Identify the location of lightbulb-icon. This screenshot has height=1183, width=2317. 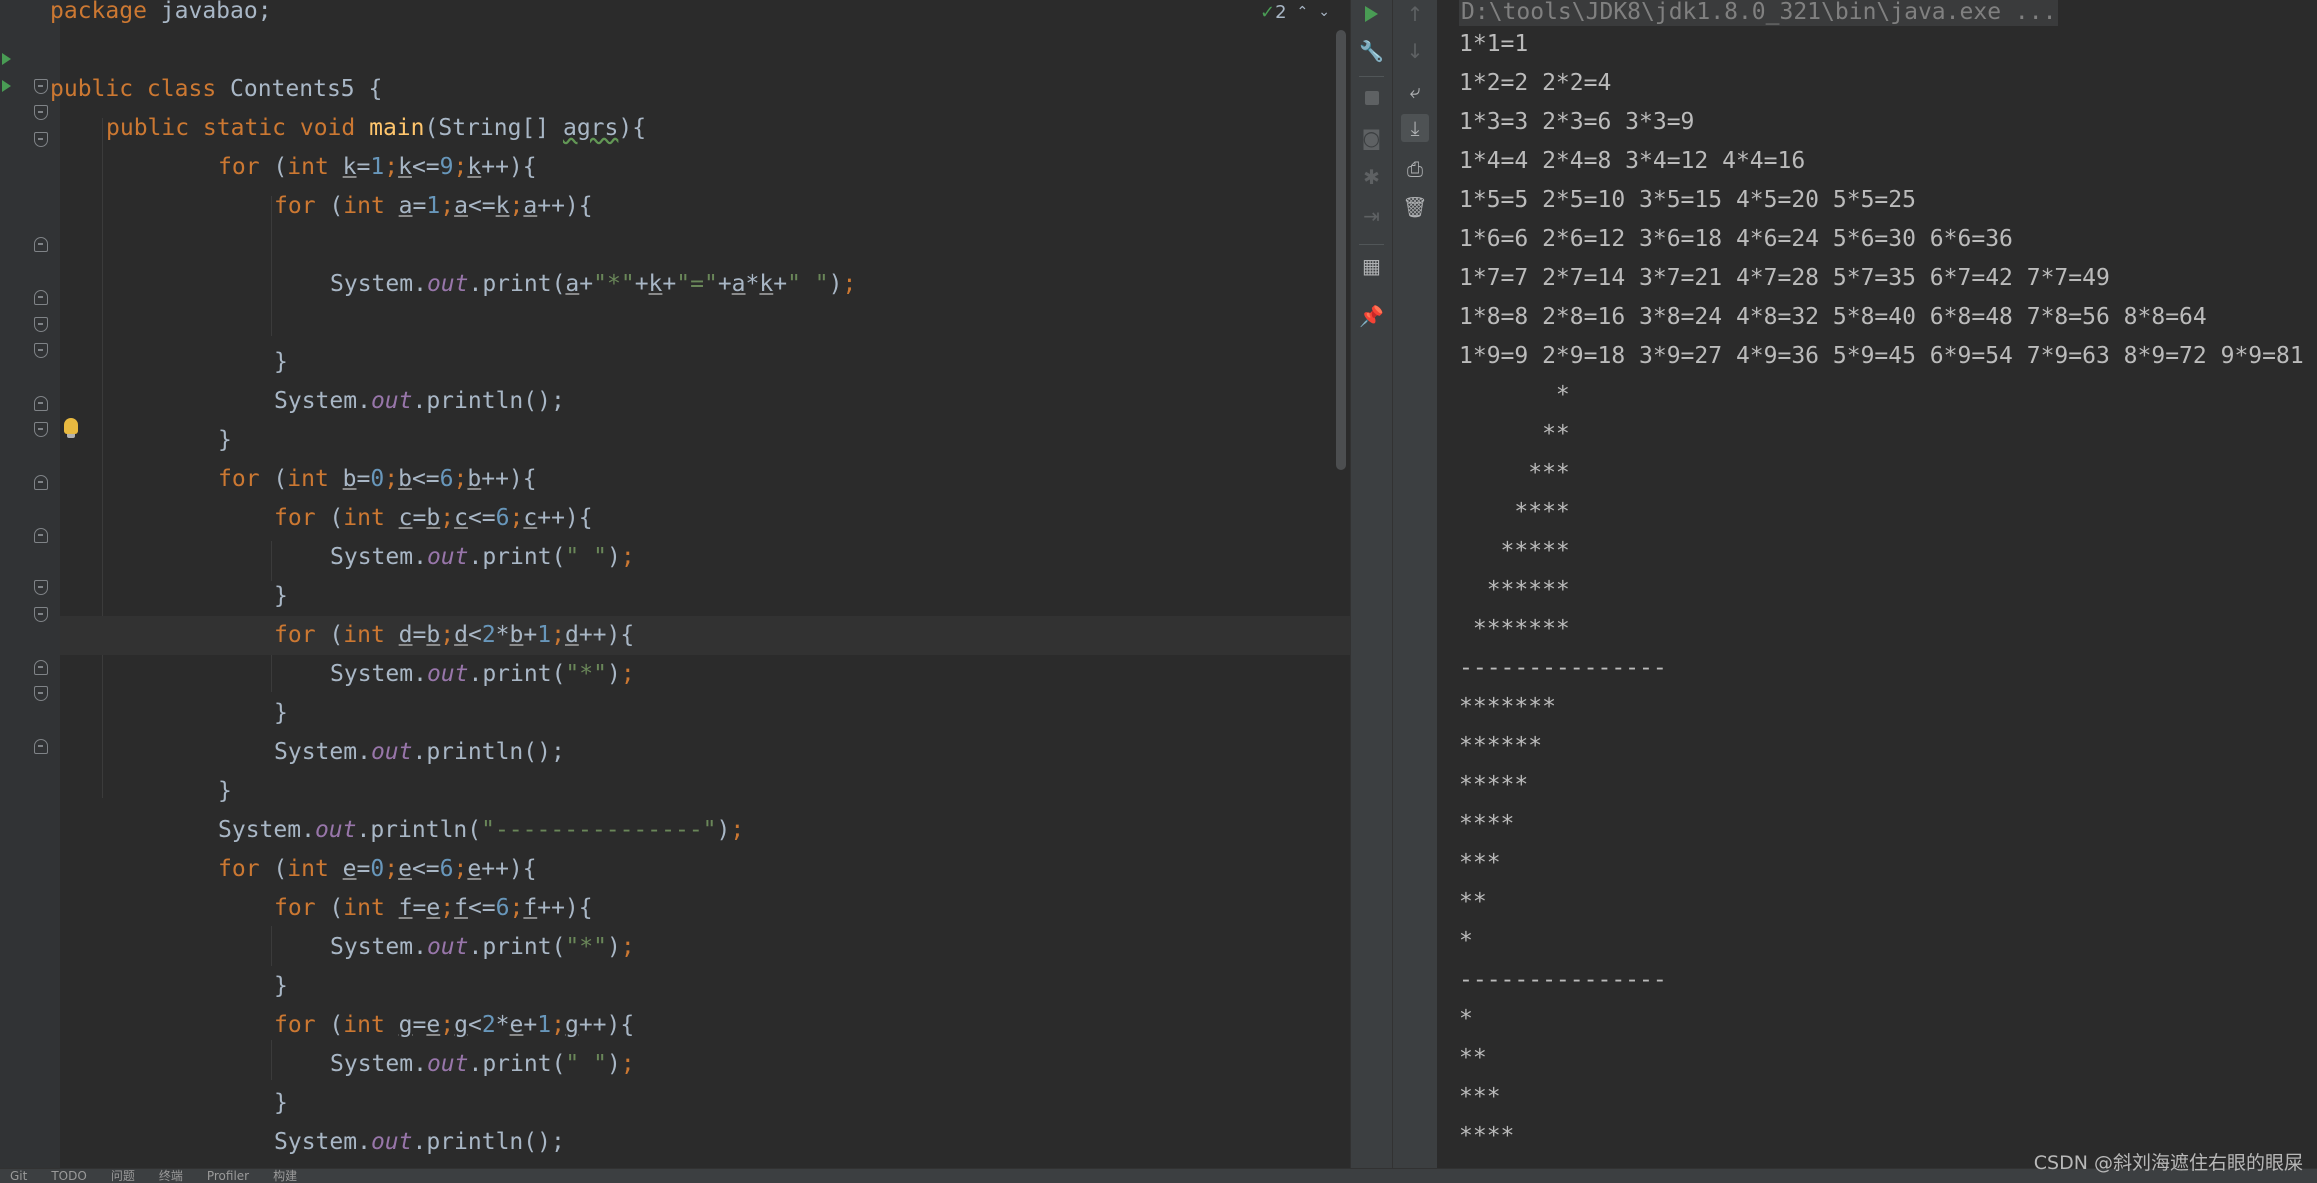
(71, 428).